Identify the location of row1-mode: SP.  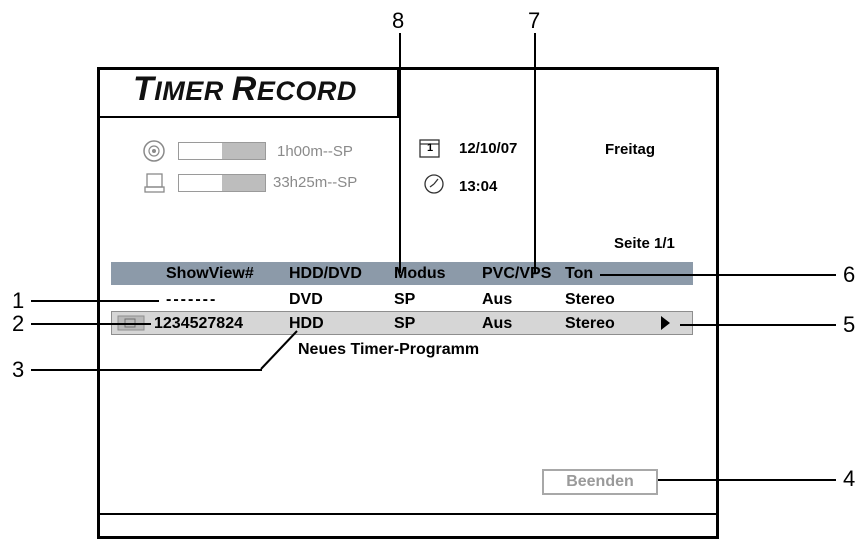
(405, 299).